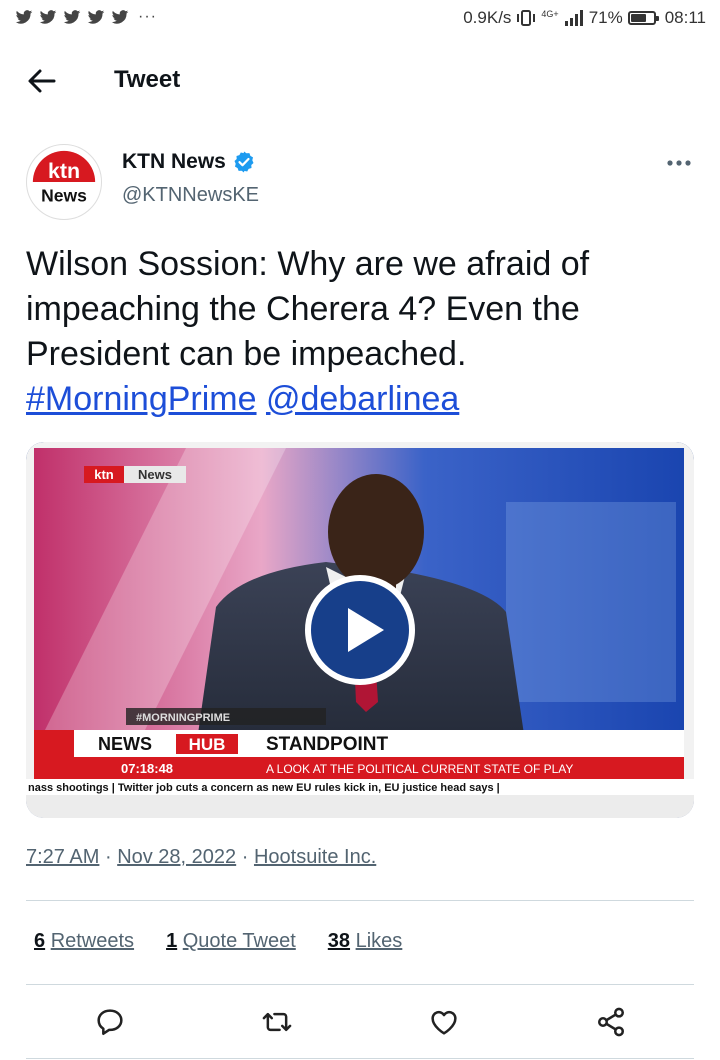  Describe the element at coordinates (487, 17) in the screenshot. I see `network-speed: 0.9K/s` at that location.